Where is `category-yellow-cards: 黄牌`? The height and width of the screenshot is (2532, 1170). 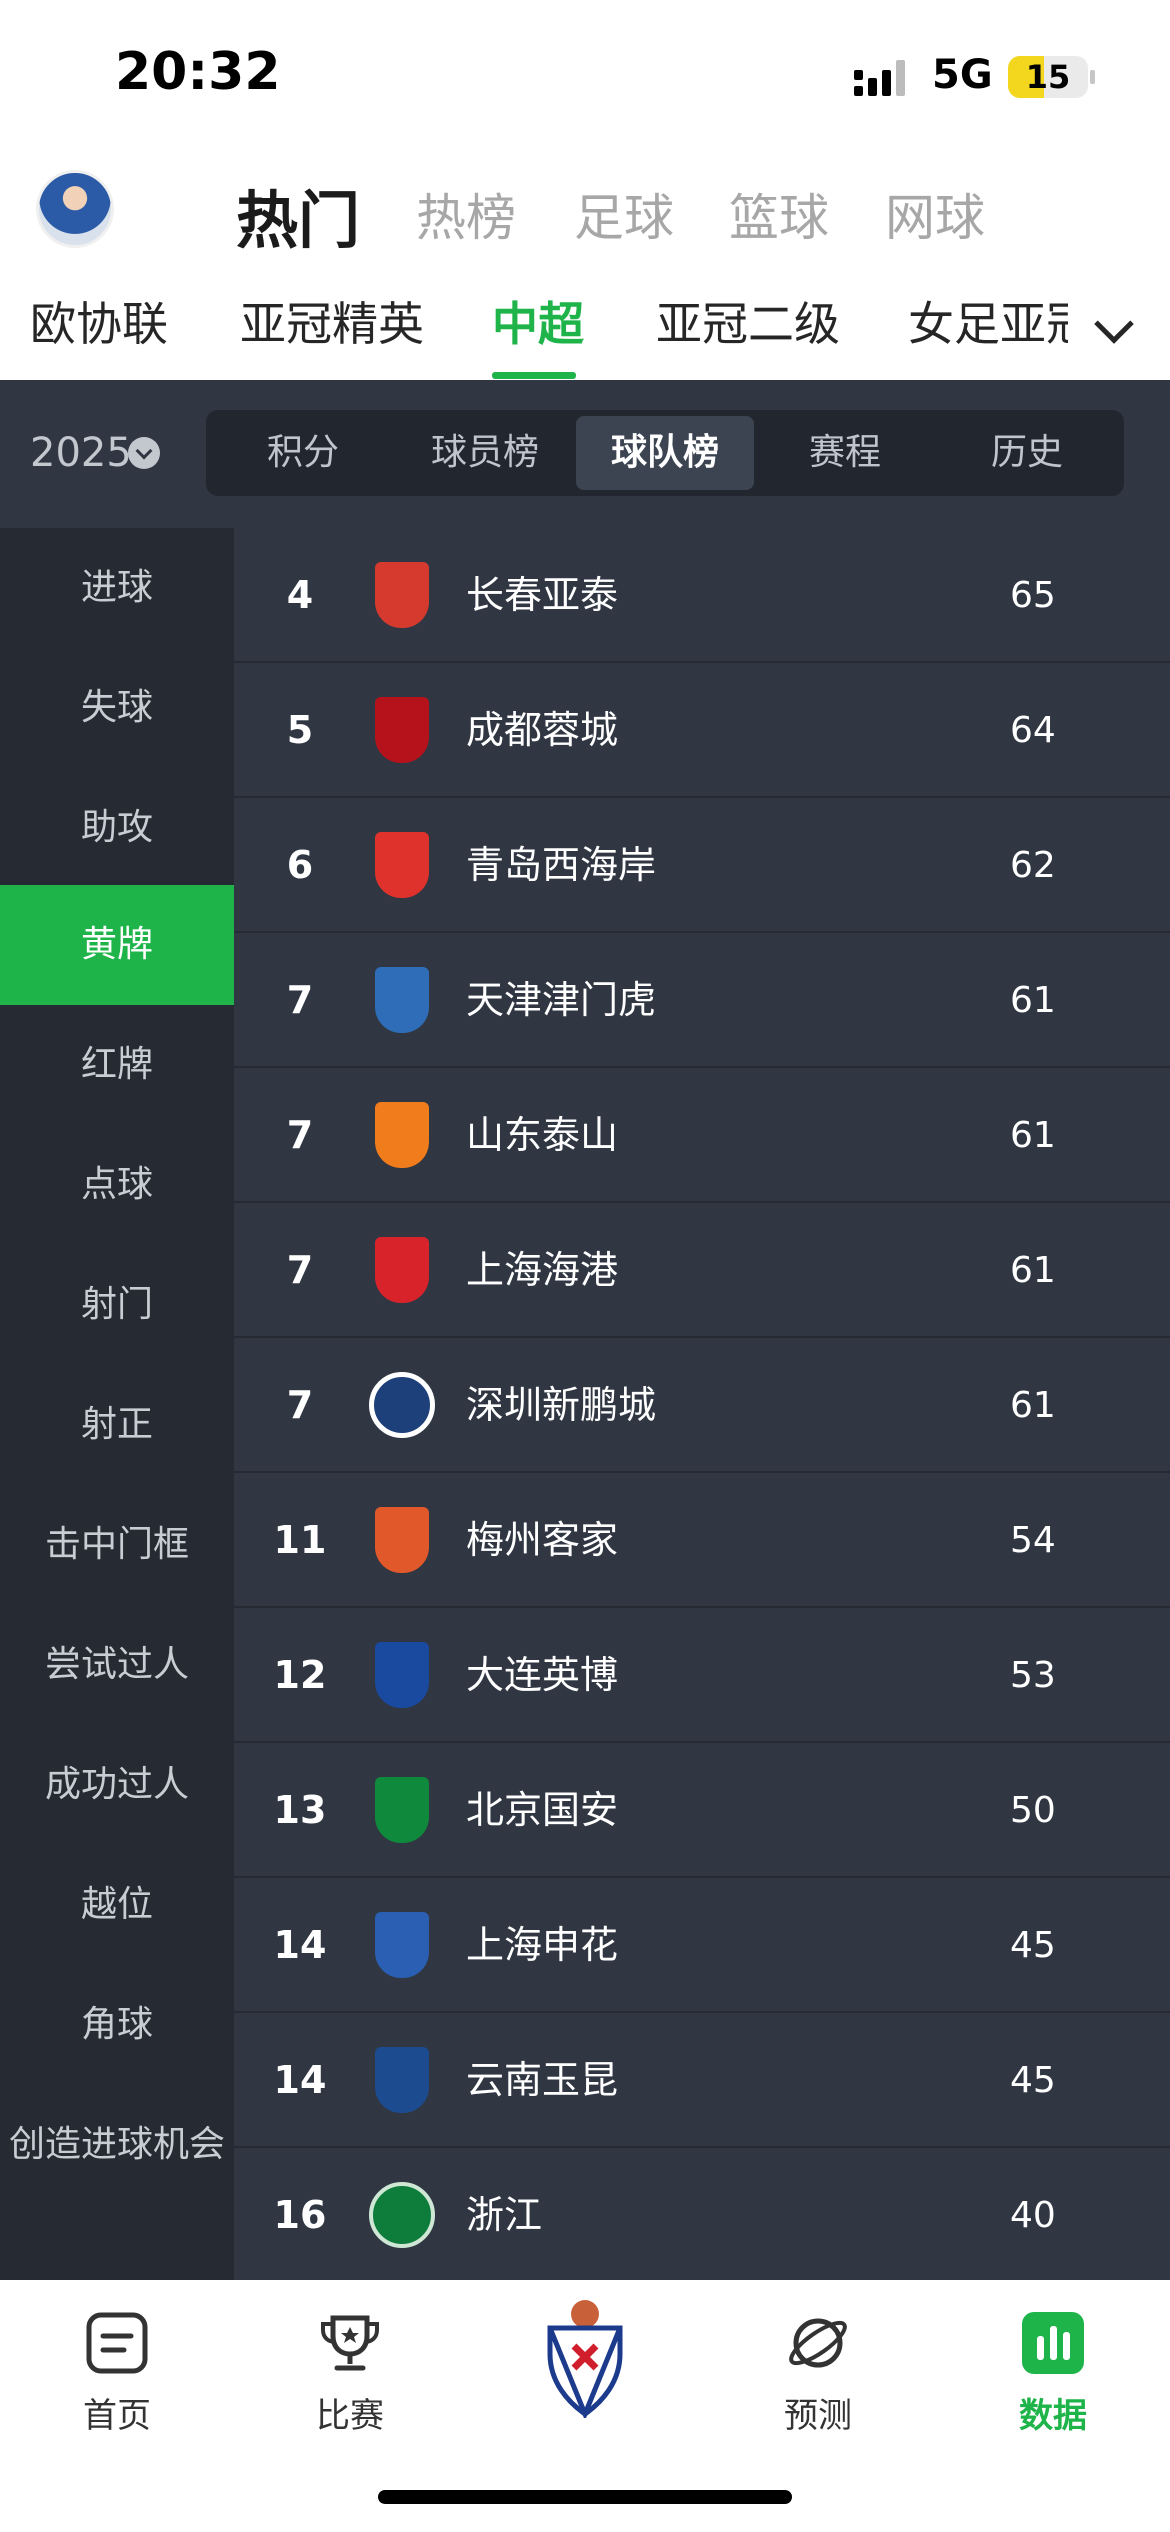
category-yellow-cards: 黄牌 is located at coordinates (117, 945).